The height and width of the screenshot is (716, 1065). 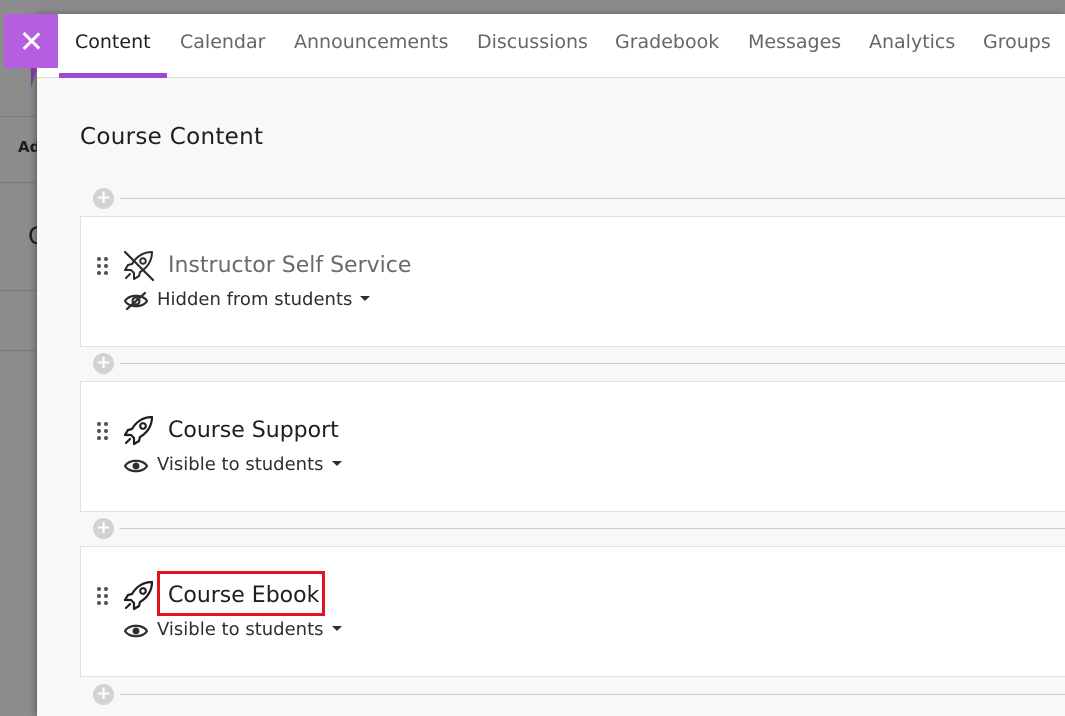 I want to click on close-icon, so click(x=31, y=41).